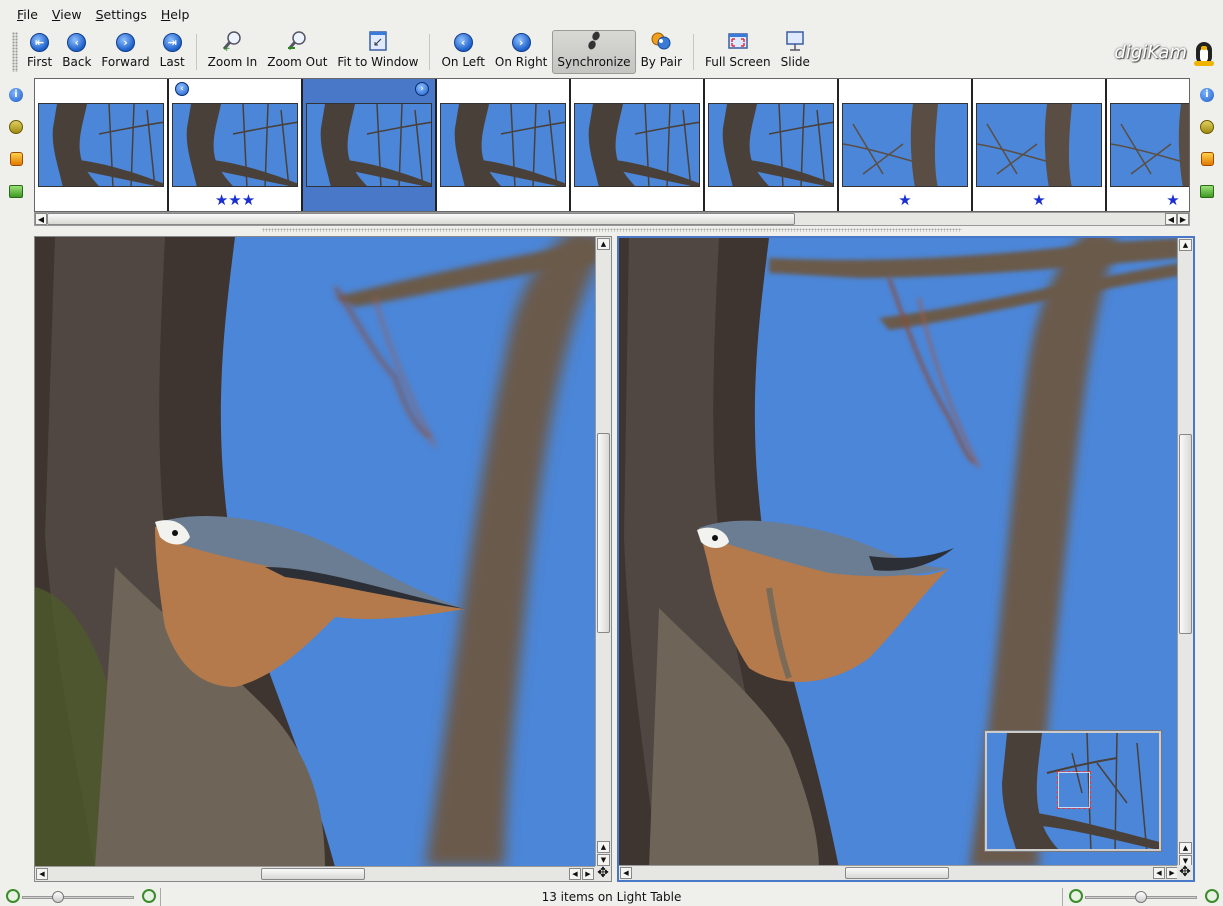 The image size is (1223, 906). I want to click on properties-icon: i, so click(16, 95).